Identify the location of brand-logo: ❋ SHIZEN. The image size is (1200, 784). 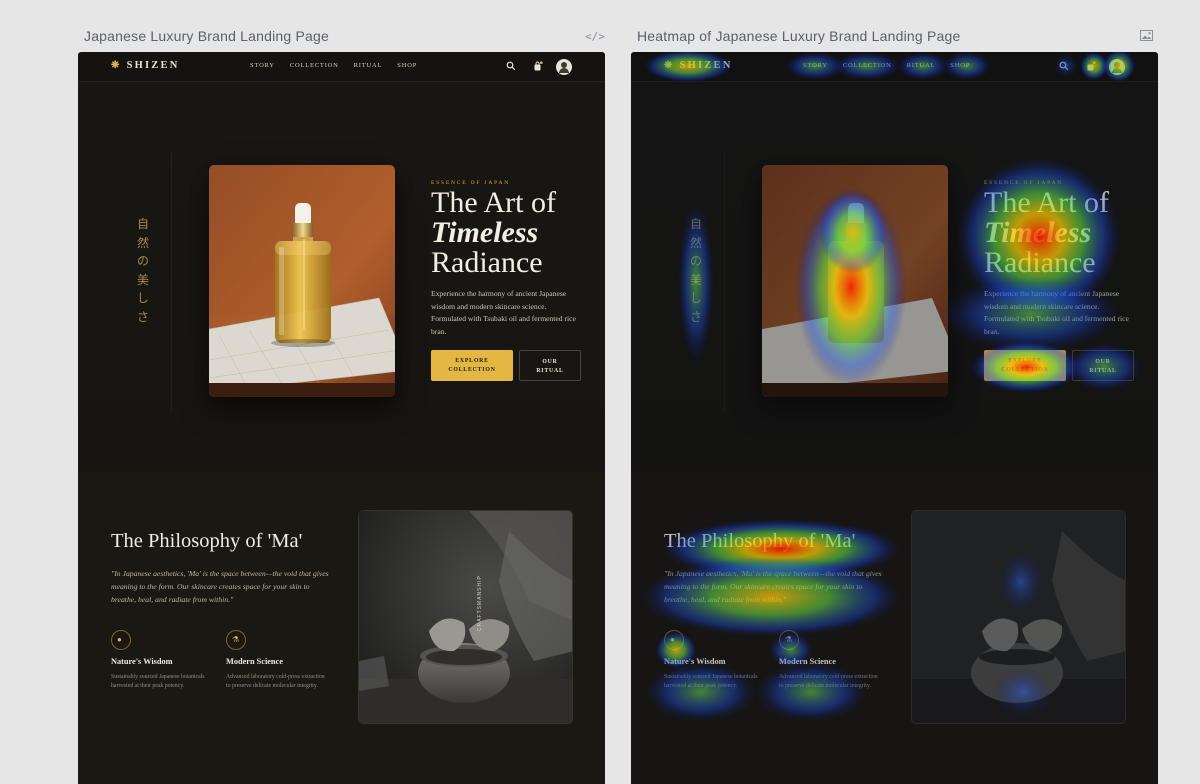
(145, 65).